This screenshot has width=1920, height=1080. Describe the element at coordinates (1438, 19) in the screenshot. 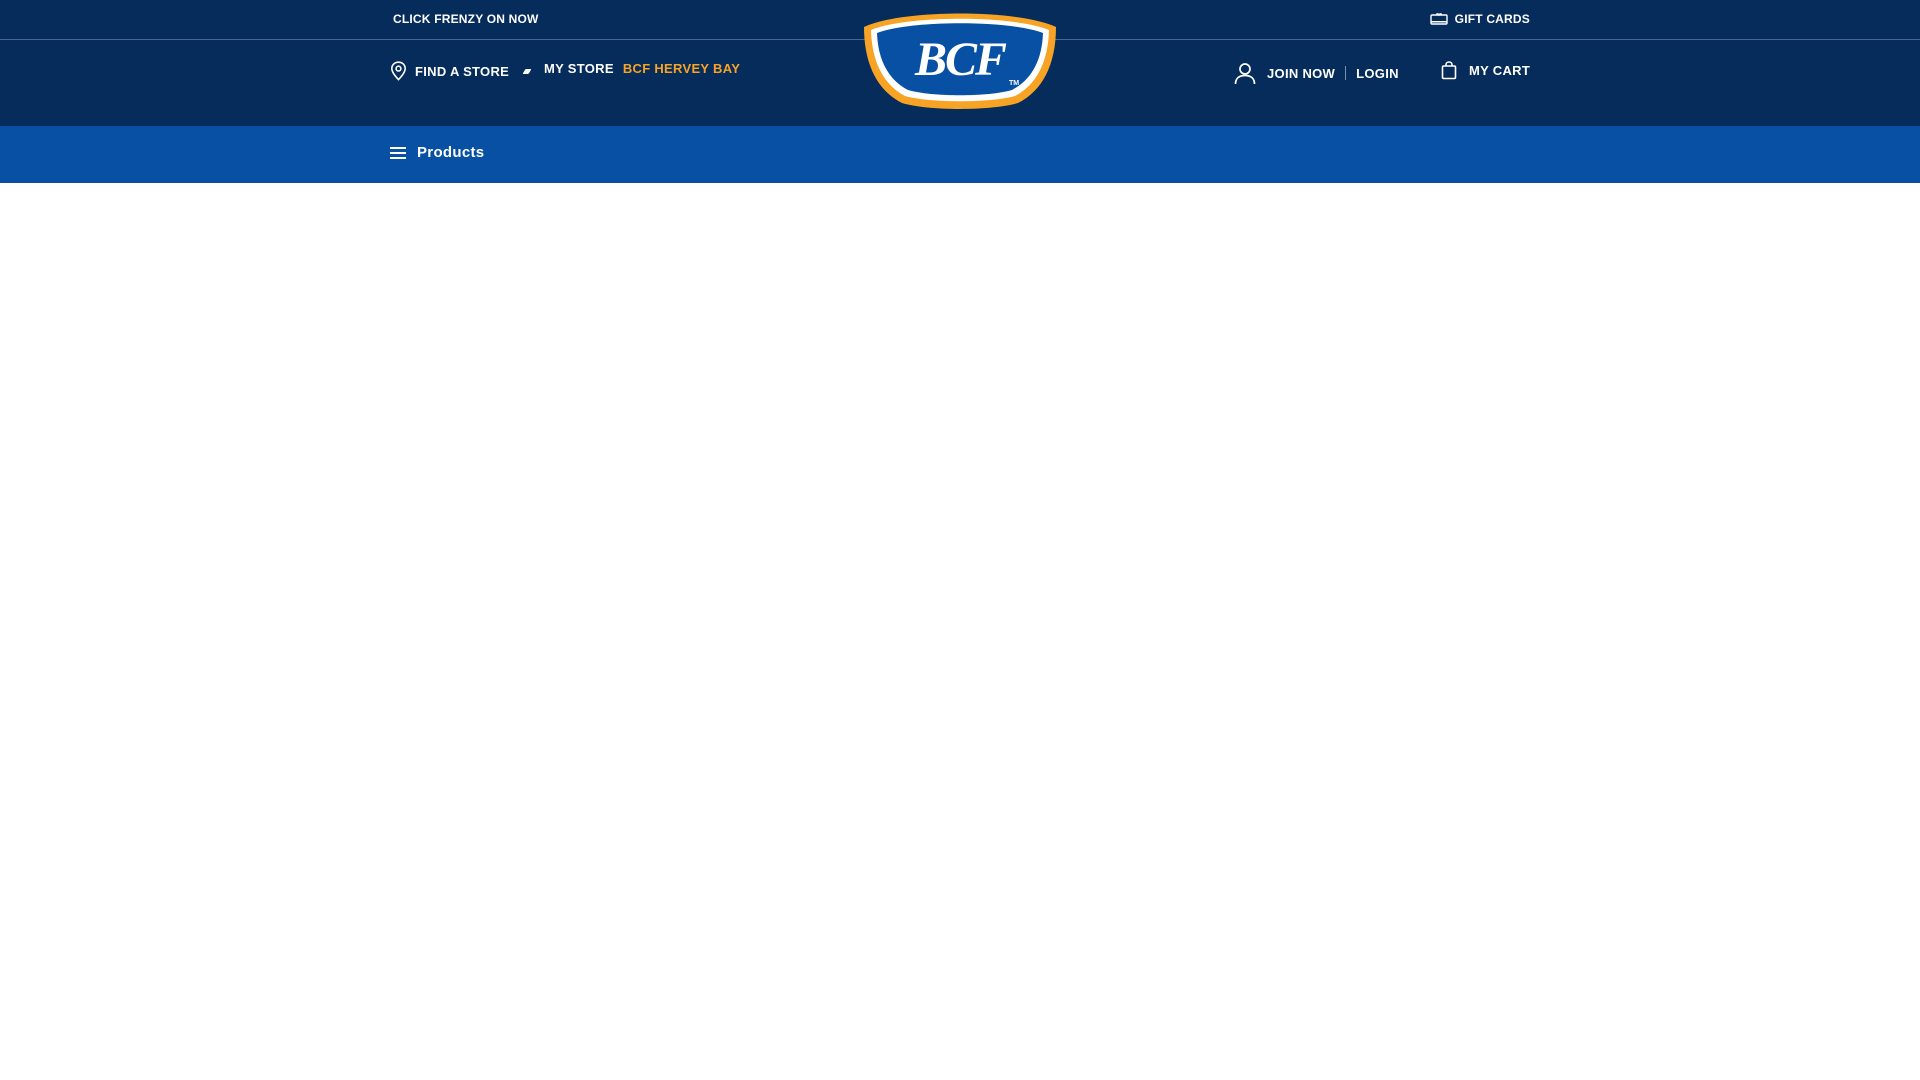

I see `gift-card-icon` at that location.